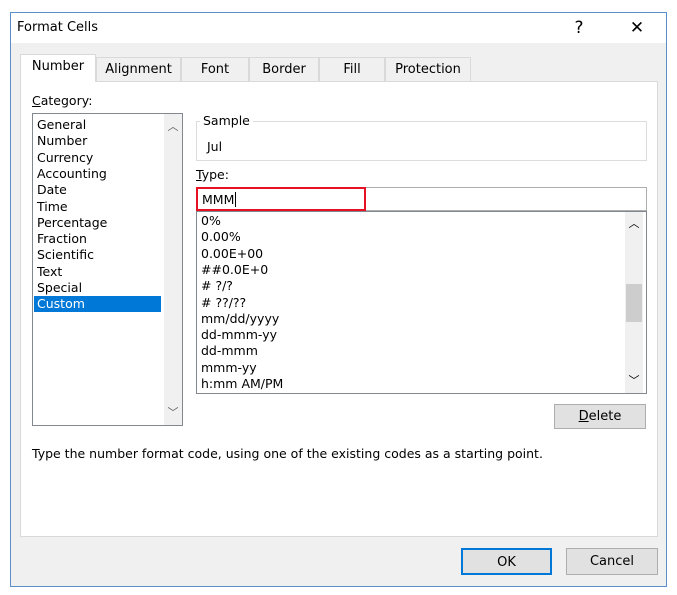  What do you see at coordinates (62, 141) in the screenshot?
I see `category-item-number: Number` at bounding box center [62, 141].